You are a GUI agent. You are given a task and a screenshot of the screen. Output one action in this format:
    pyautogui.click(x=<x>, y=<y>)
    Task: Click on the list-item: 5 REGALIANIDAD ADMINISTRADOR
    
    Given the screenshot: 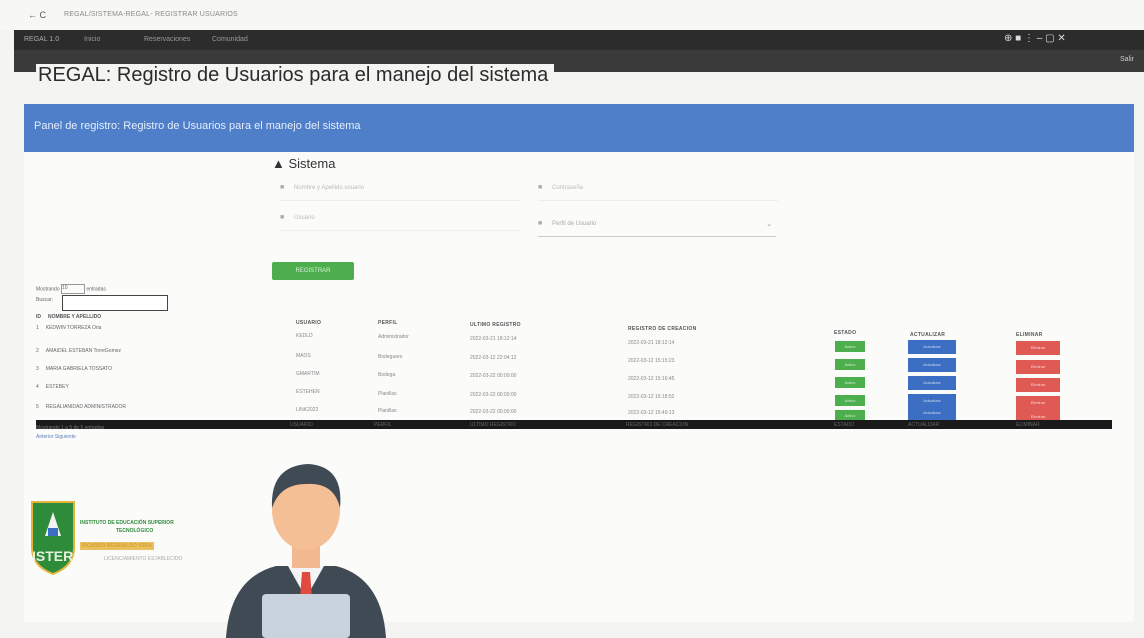 What is the action you would take?
    pyautogui.click(x=81, y=407)
    